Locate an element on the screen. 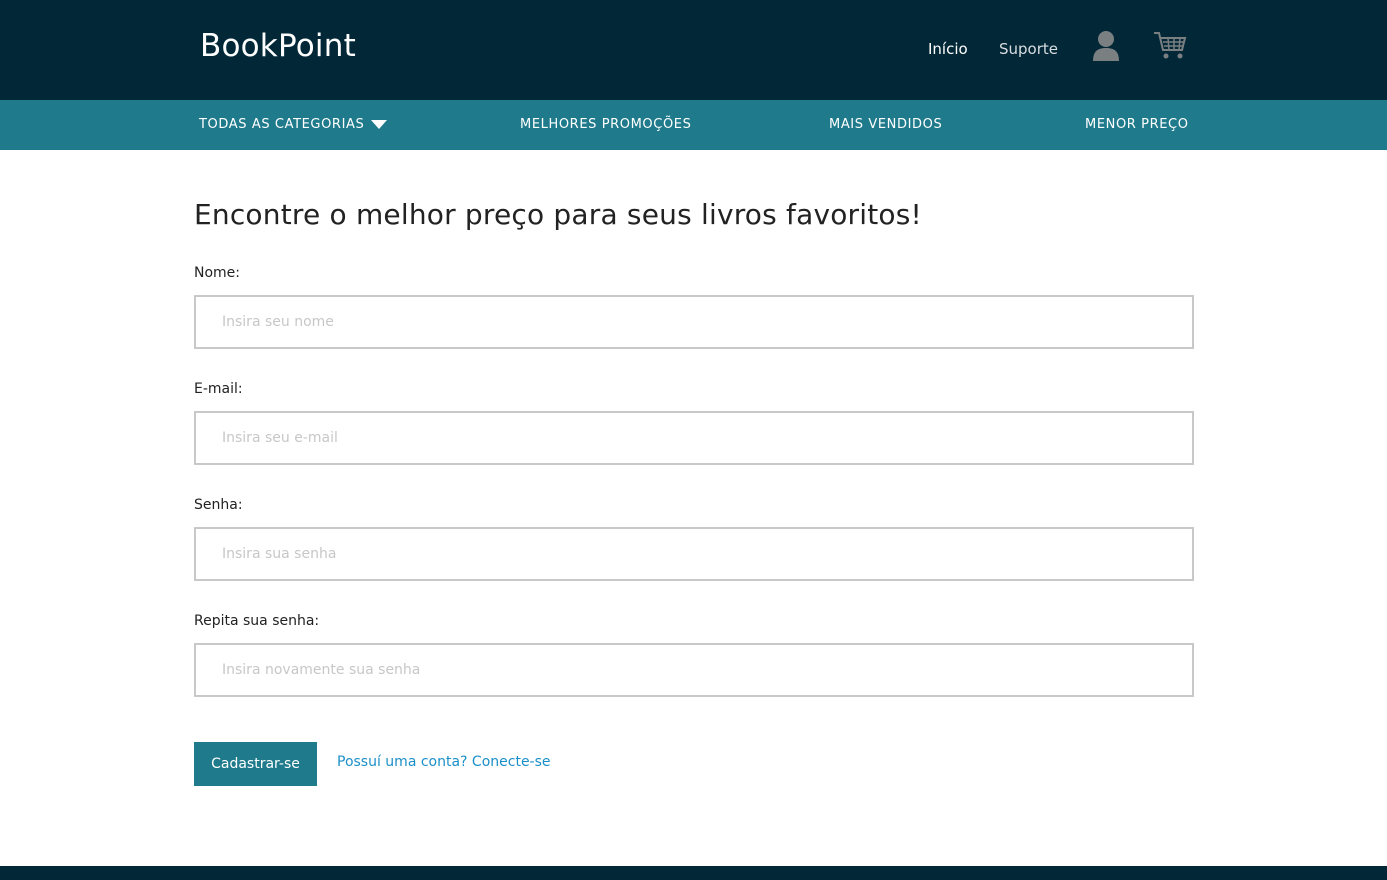 This screenshot has height=880, width=1387. user-icon is located at coordinates (1106, 45).